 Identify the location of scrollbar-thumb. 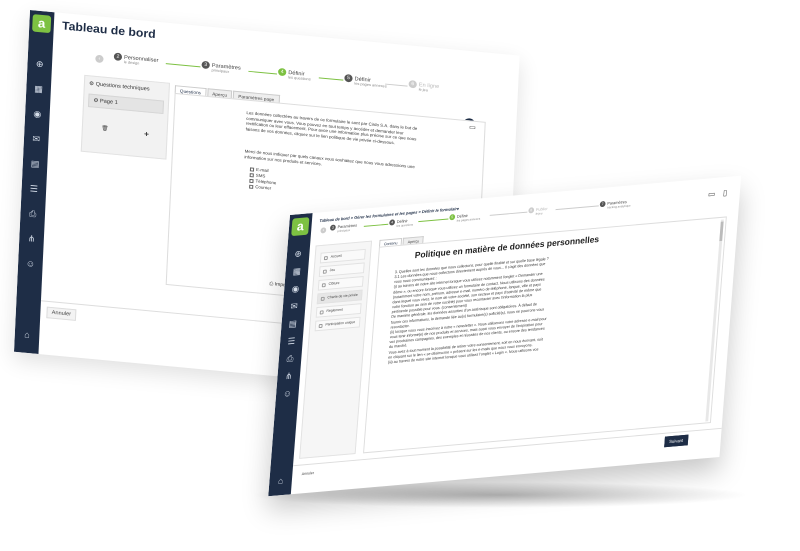
(721, 231).